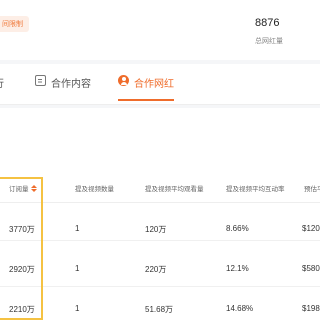 The height and width of the screenshot is (320, 320). Describe the element at coordinates (21, 248) in the screenshot. I see `subscribers-column-highlight` at that location.